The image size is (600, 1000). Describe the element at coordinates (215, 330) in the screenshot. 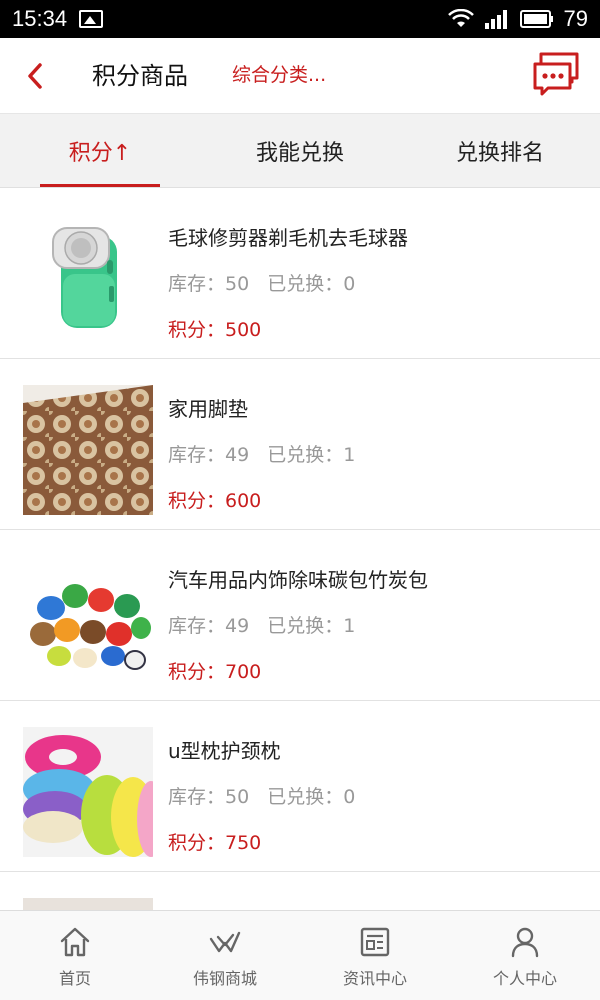

I see `product-points: 积分：500` at that location.